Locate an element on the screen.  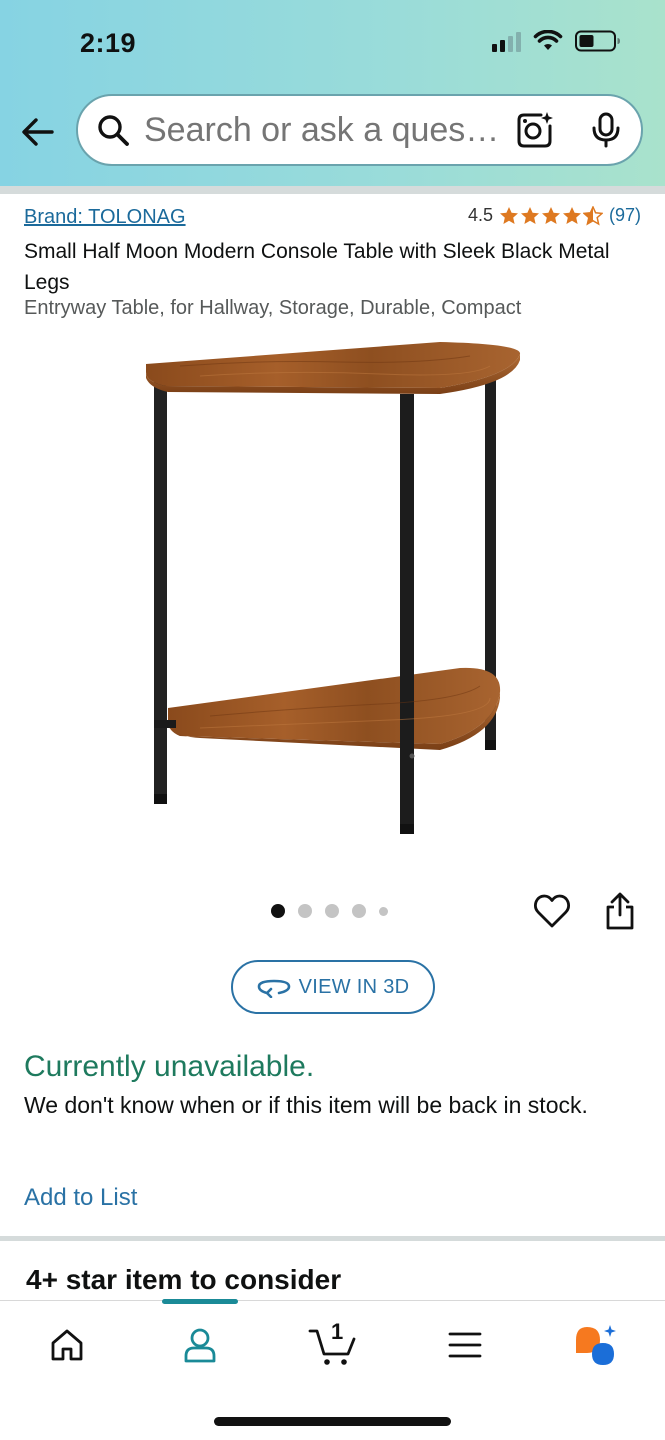
wifi-icon is located at coordinates (548, 40).